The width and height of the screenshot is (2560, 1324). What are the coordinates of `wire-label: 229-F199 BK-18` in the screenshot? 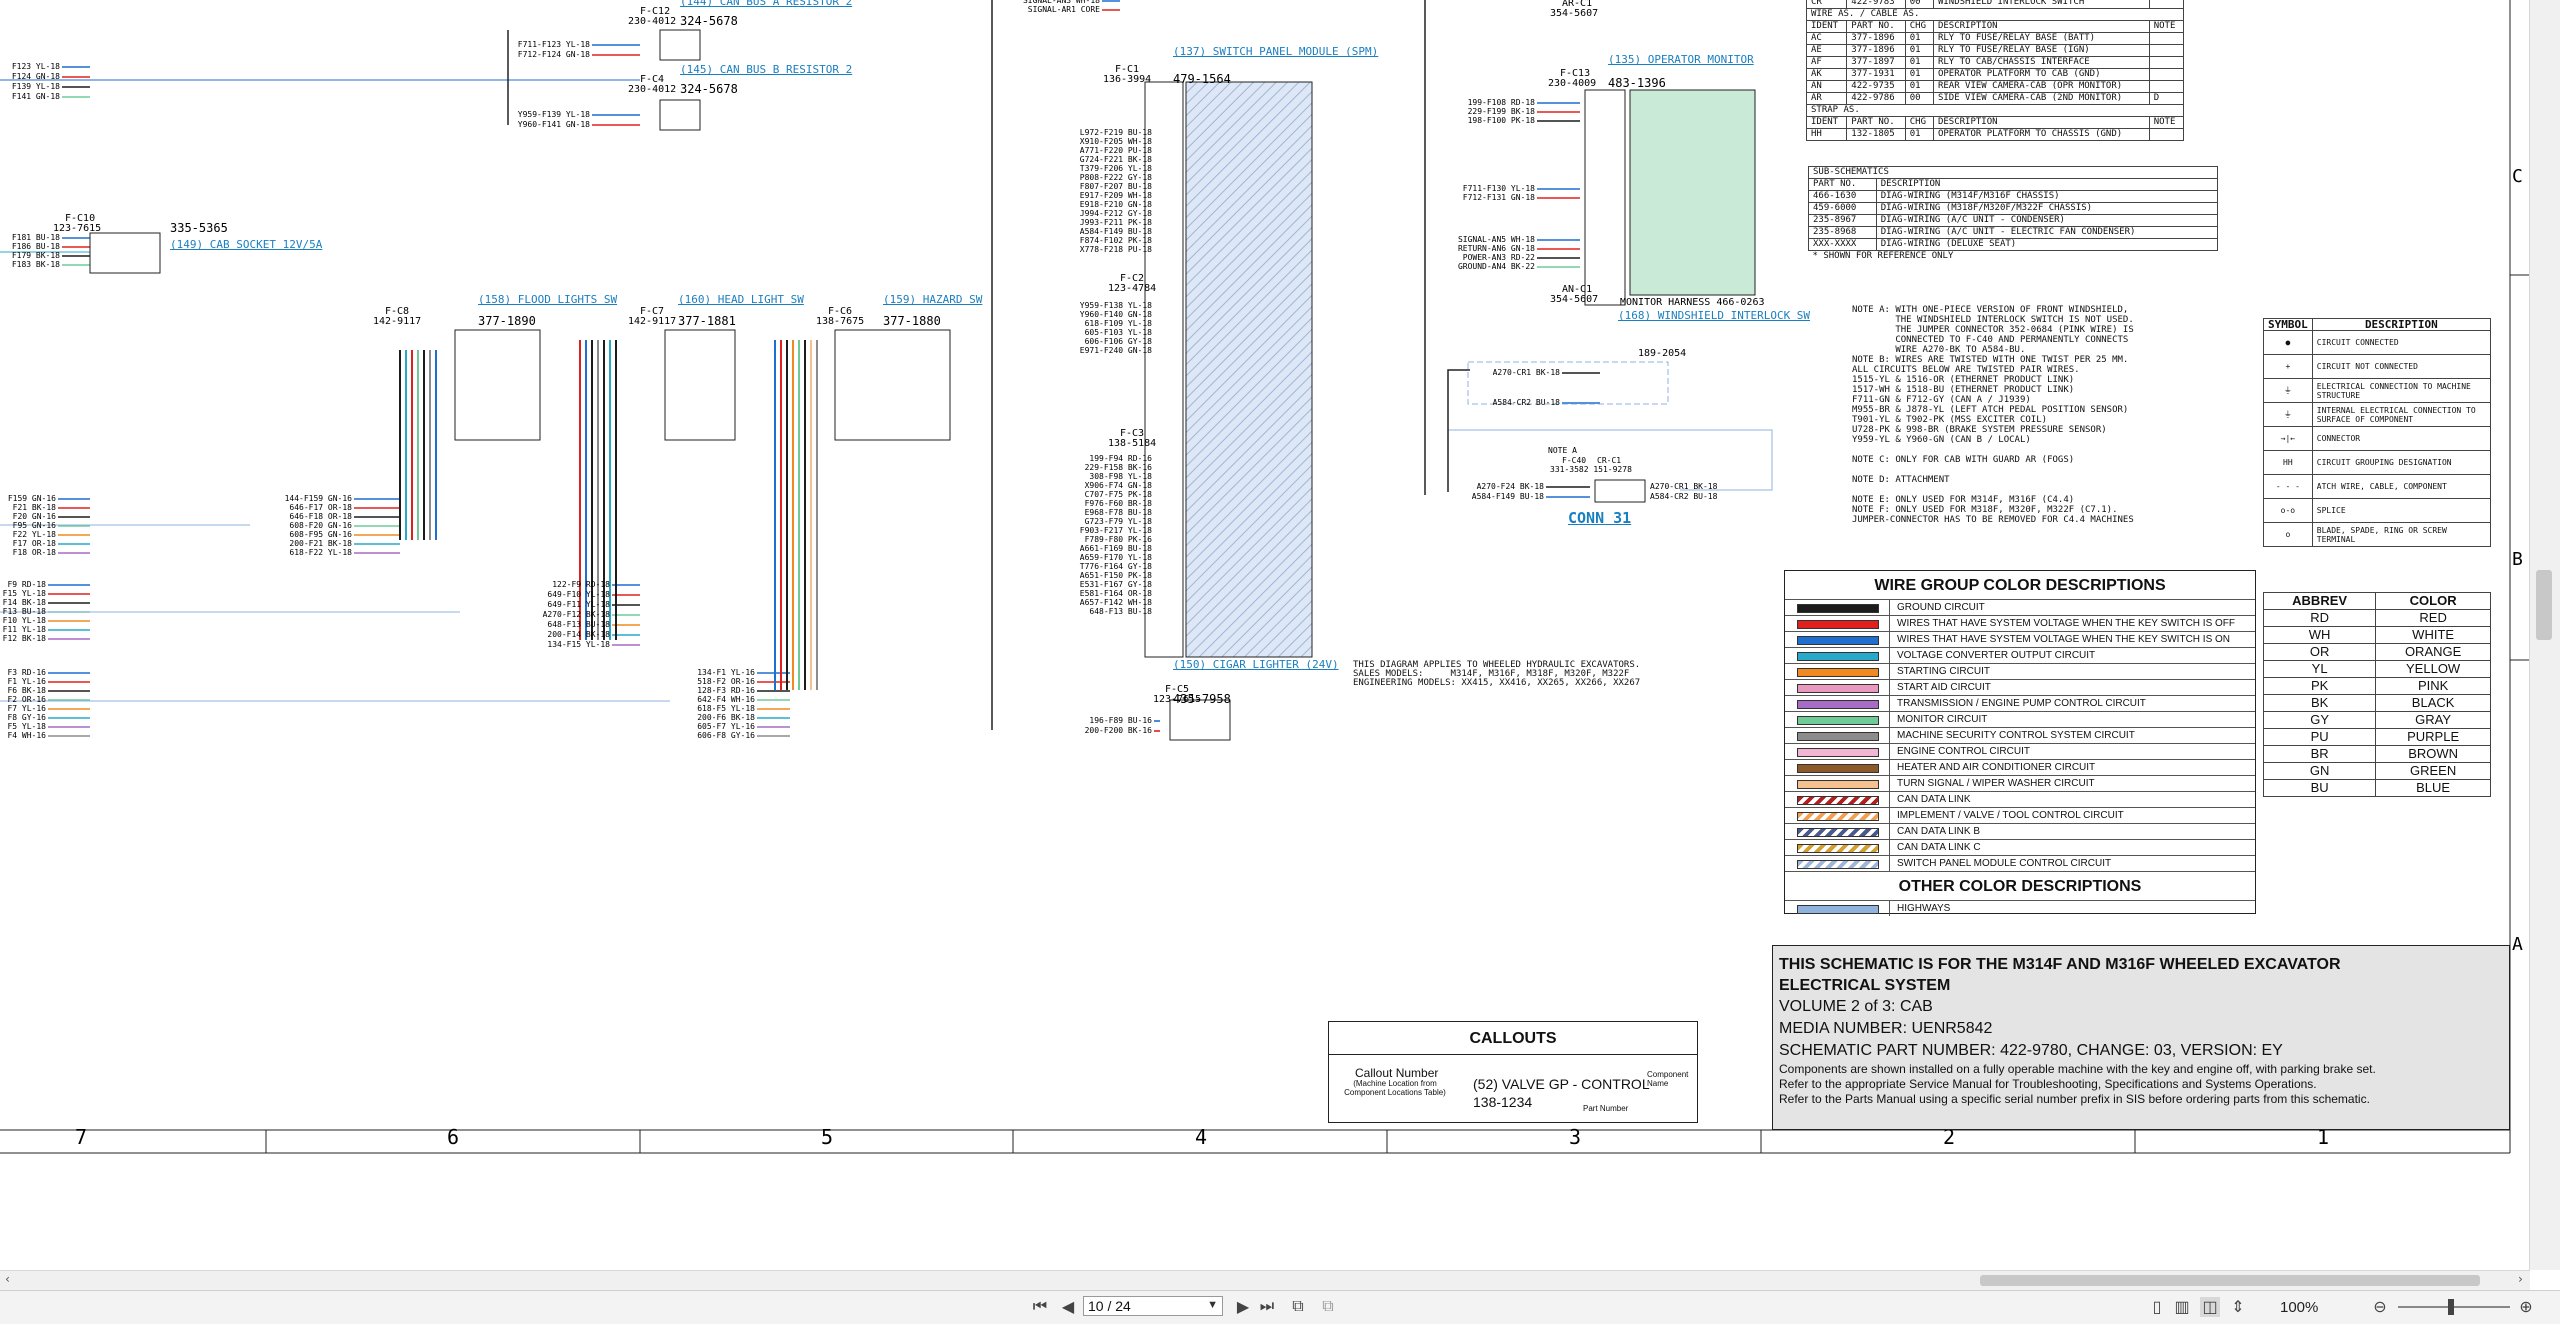 It's located at (1501, 111).